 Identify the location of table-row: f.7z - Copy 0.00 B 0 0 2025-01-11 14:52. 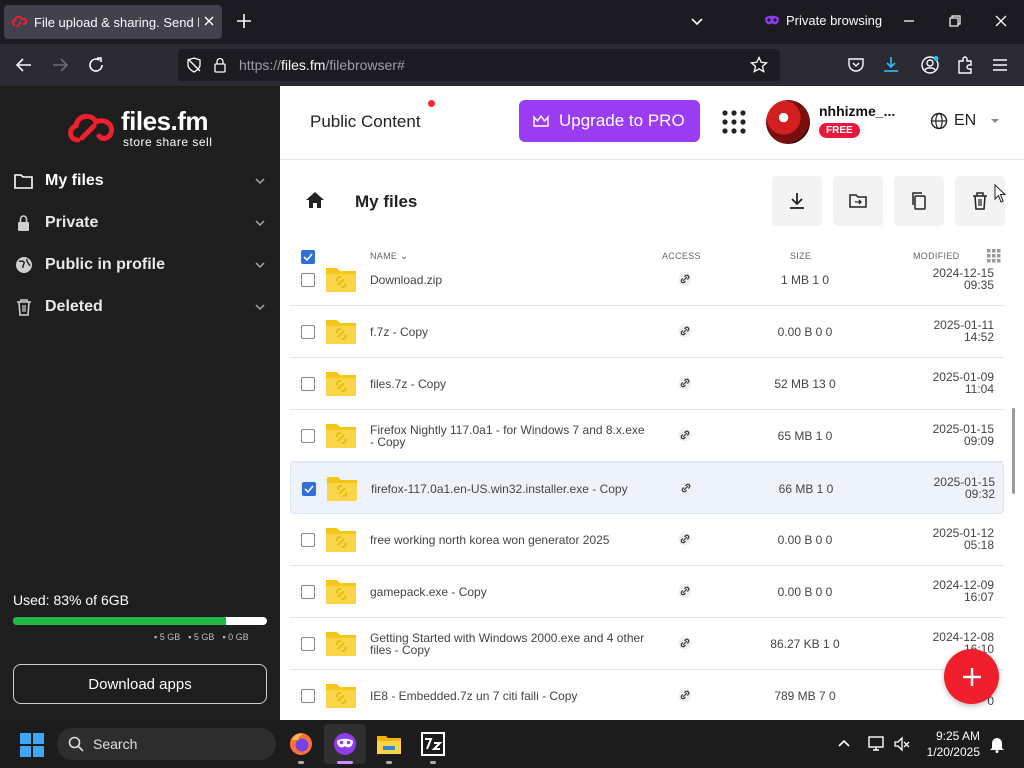
(647, 332).